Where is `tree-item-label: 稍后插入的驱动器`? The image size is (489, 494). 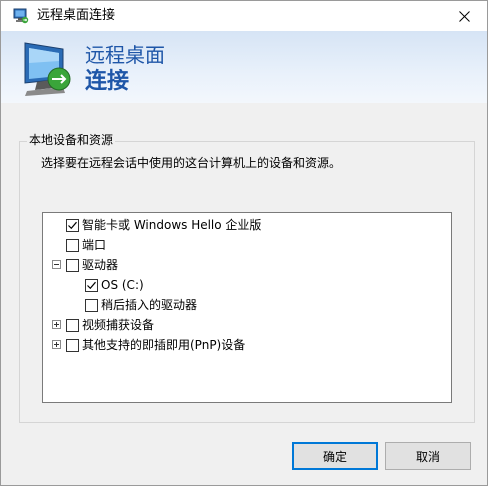
tree-item-label: 稍后插入的驱动器 is located at coordinates (149, 305).